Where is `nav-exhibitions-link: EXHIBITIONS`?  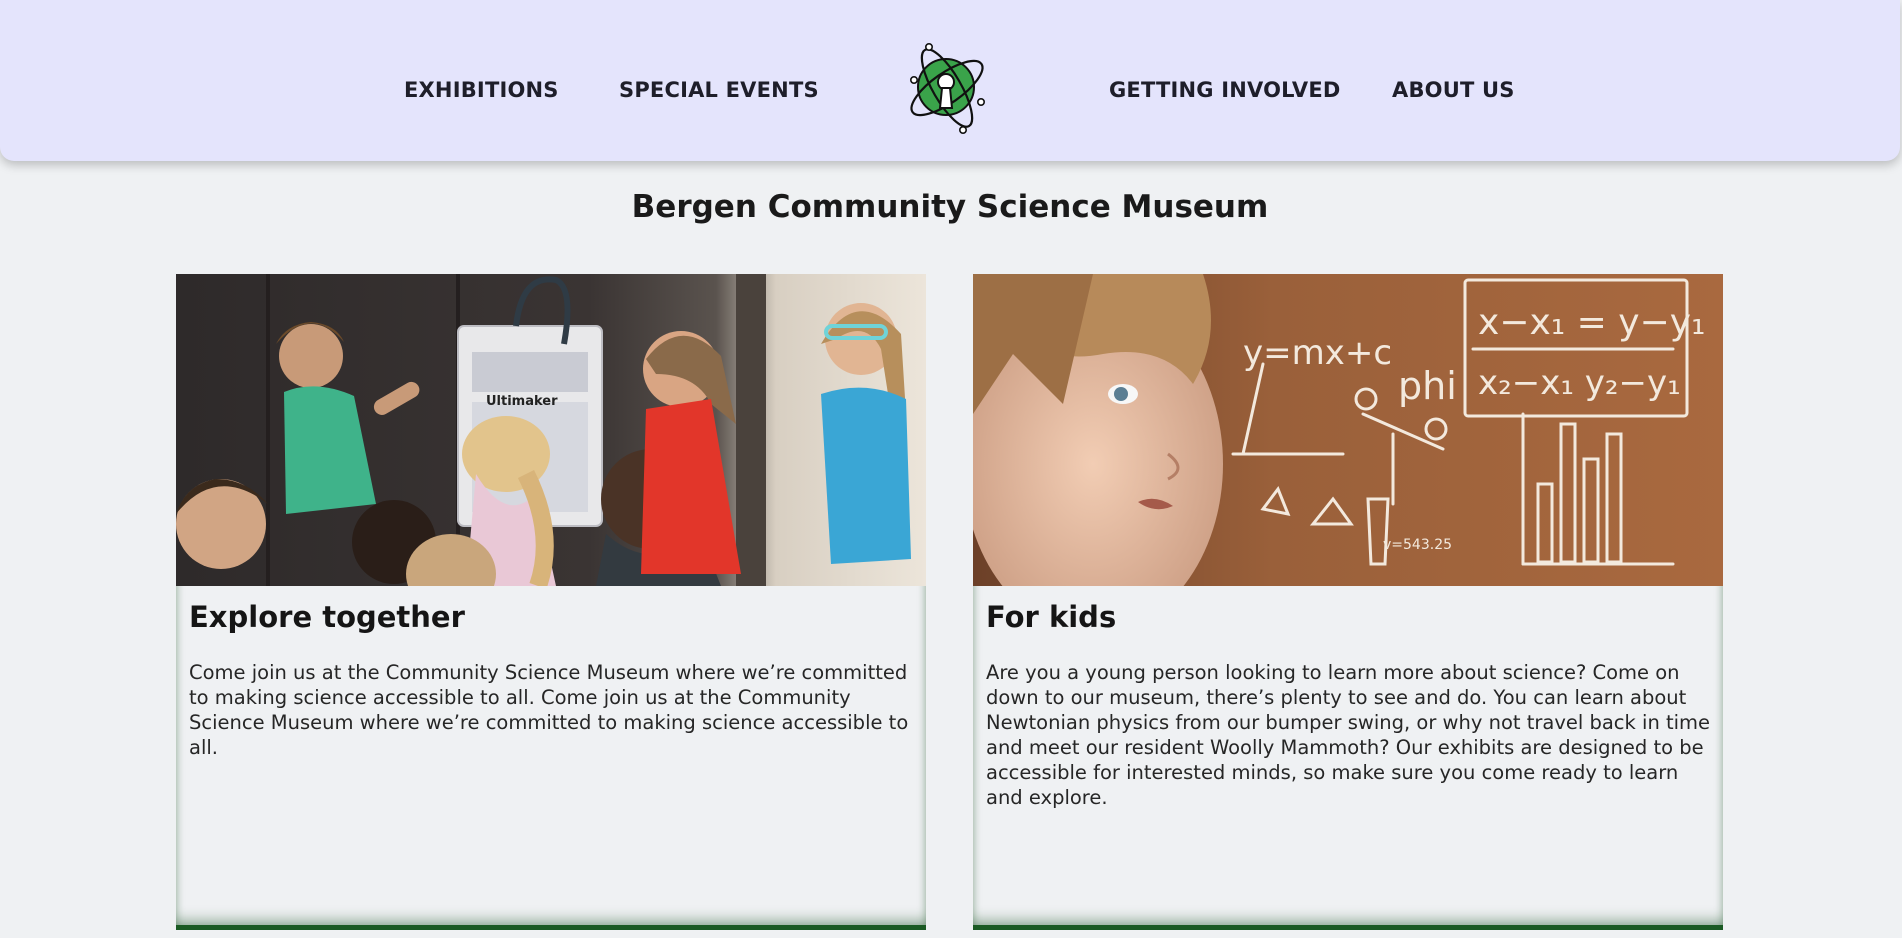
nav-exhibitions-link: EXHIBITIONS is located at coordinates (481, 90).